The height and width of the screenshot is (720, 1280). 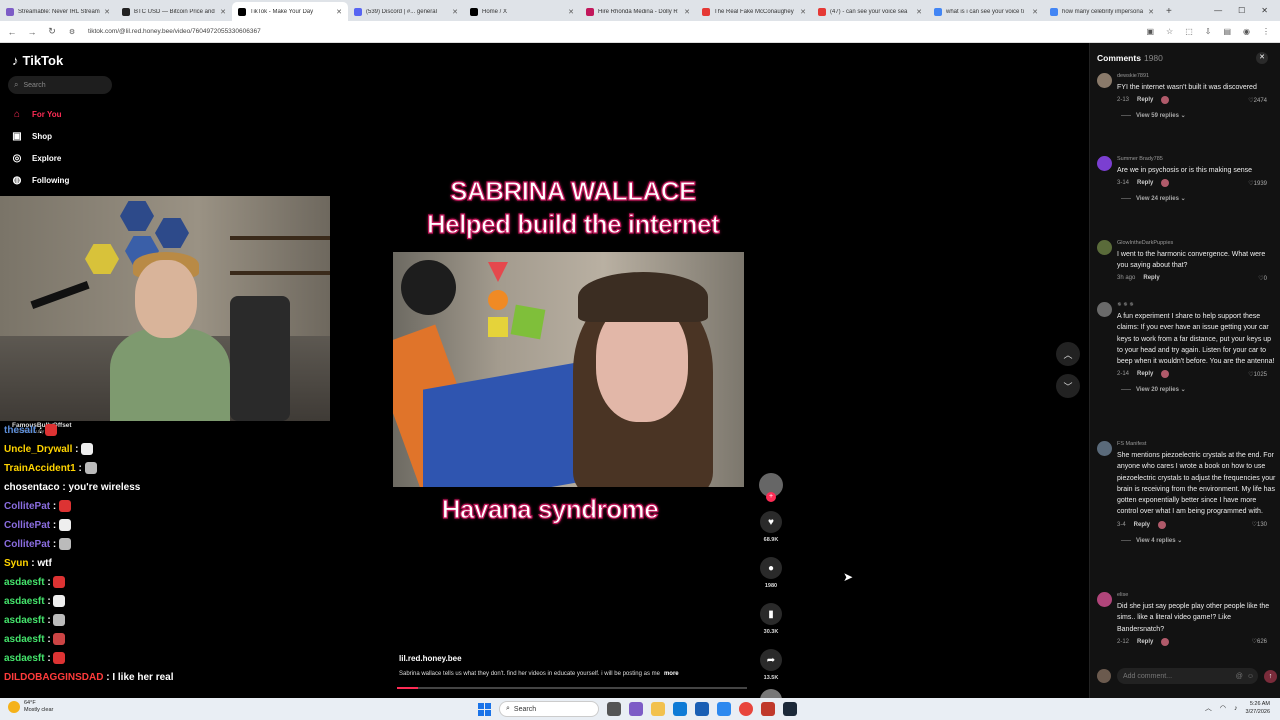 I want to click on close-comments-button: ✕, so click(x=1262, y=58).